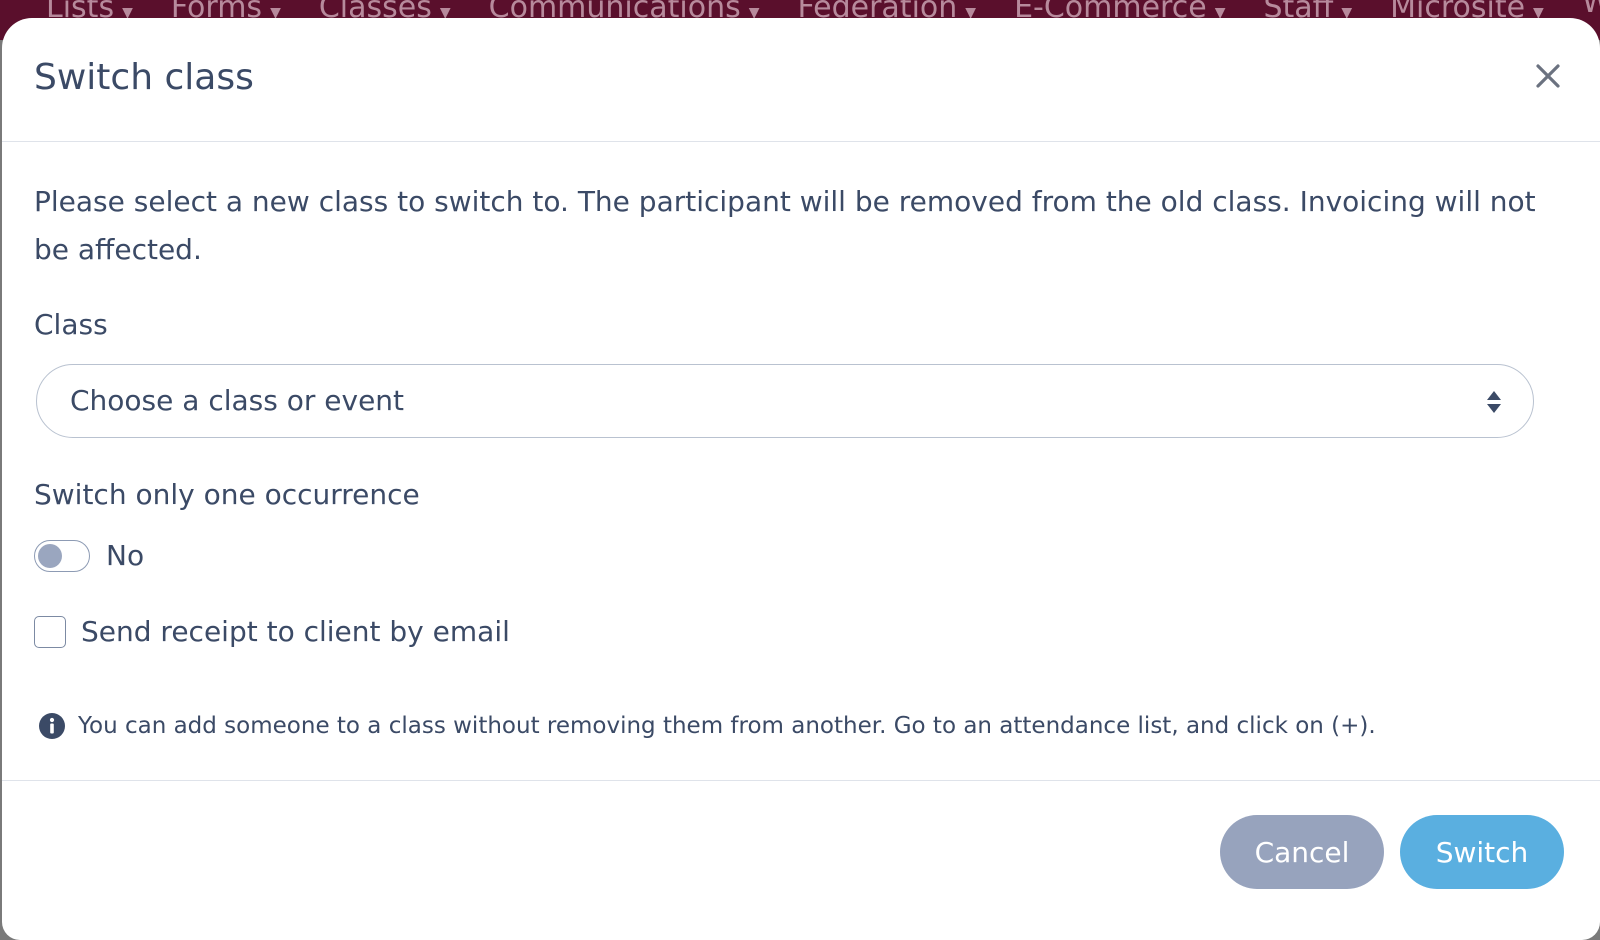 This screenshot has height=940, width=1600. What do you see at coordinates (71, 324) in the screenshot?
I see `class-label: Class` at bounding box center [71, 324].